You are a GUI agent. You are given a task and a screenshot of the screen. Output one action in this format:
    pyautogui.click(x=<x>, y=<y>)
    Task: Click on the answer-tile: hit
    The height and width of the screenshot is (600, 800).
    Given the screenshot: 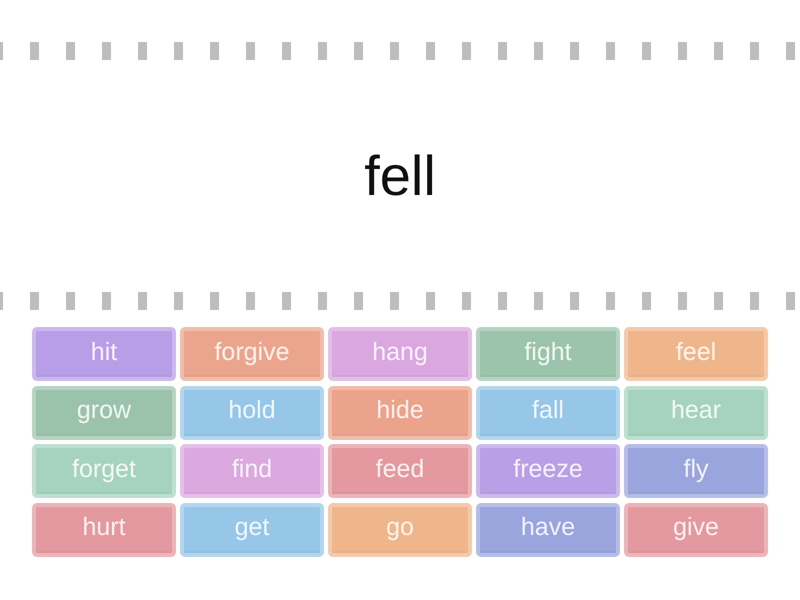 What is the action you would take?
    pyautogui.click(x=104, y=354)
    